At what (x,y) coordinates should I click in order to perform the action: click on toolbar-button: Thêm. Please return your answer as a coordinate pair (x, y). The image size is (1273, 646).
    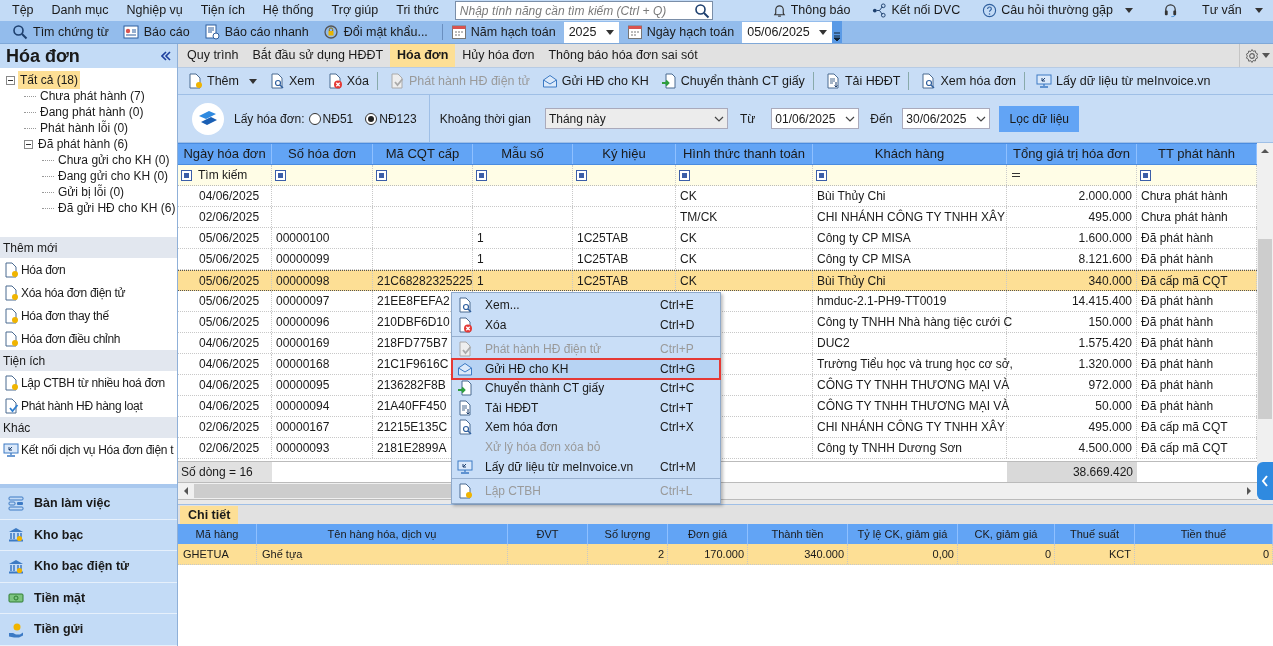
    Looking at the image, I should click on (222, 81).